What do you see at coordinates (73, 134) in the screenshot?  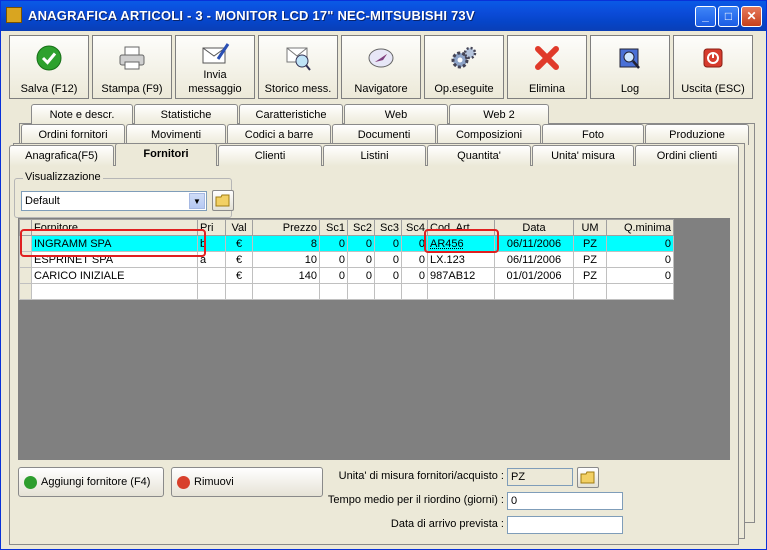 I see `tab-ordini-fornitori: Ordini fornitori` at bounding box center [73, 134].